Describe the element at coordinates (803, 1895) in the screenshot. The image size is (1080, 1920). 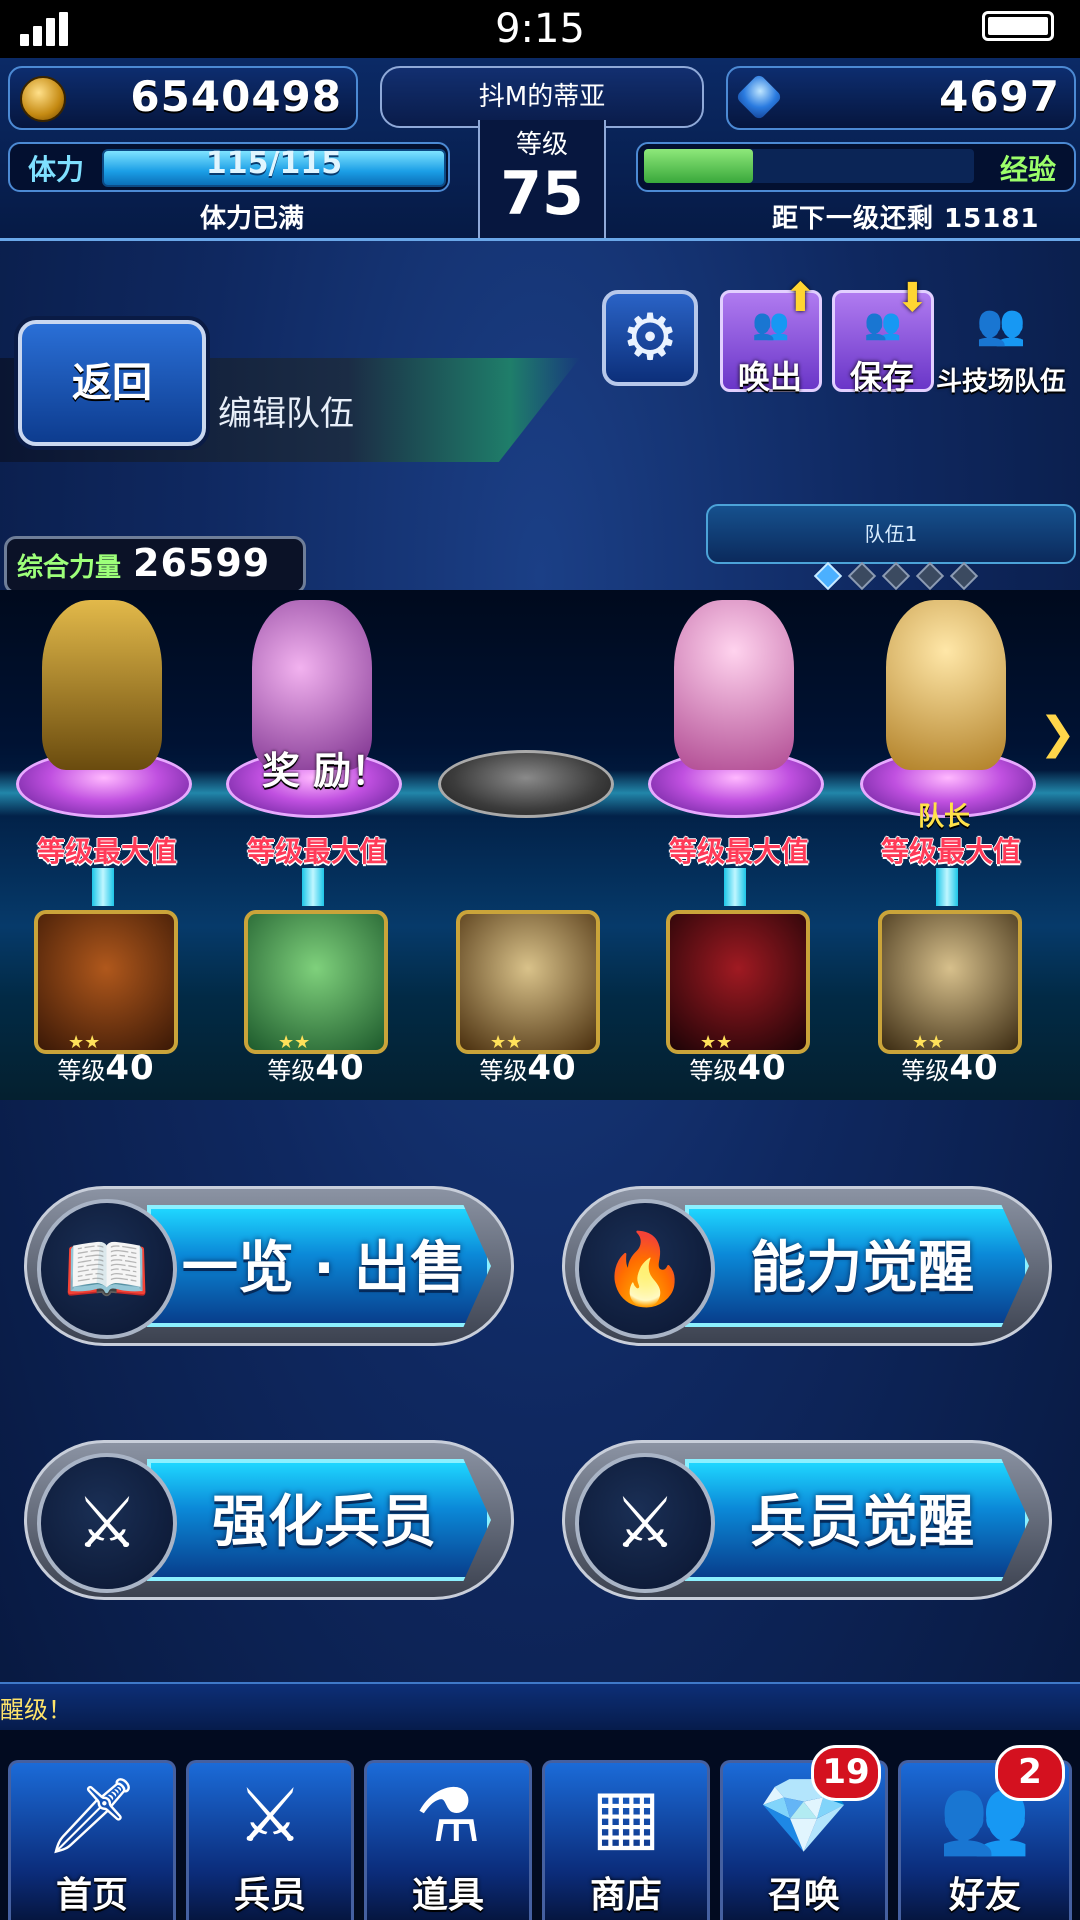
I see `tab-label: 召唤` at that location.